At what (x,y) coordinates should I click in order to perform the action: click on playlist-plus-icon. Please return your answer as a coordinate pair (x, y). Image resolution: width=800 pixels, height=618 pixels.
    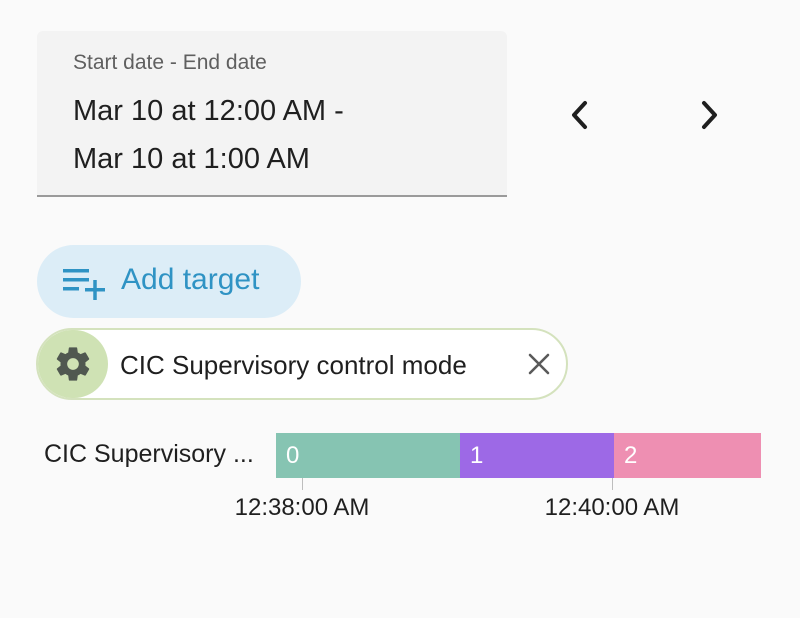
    Looking at the image, I should click on (84, 284).